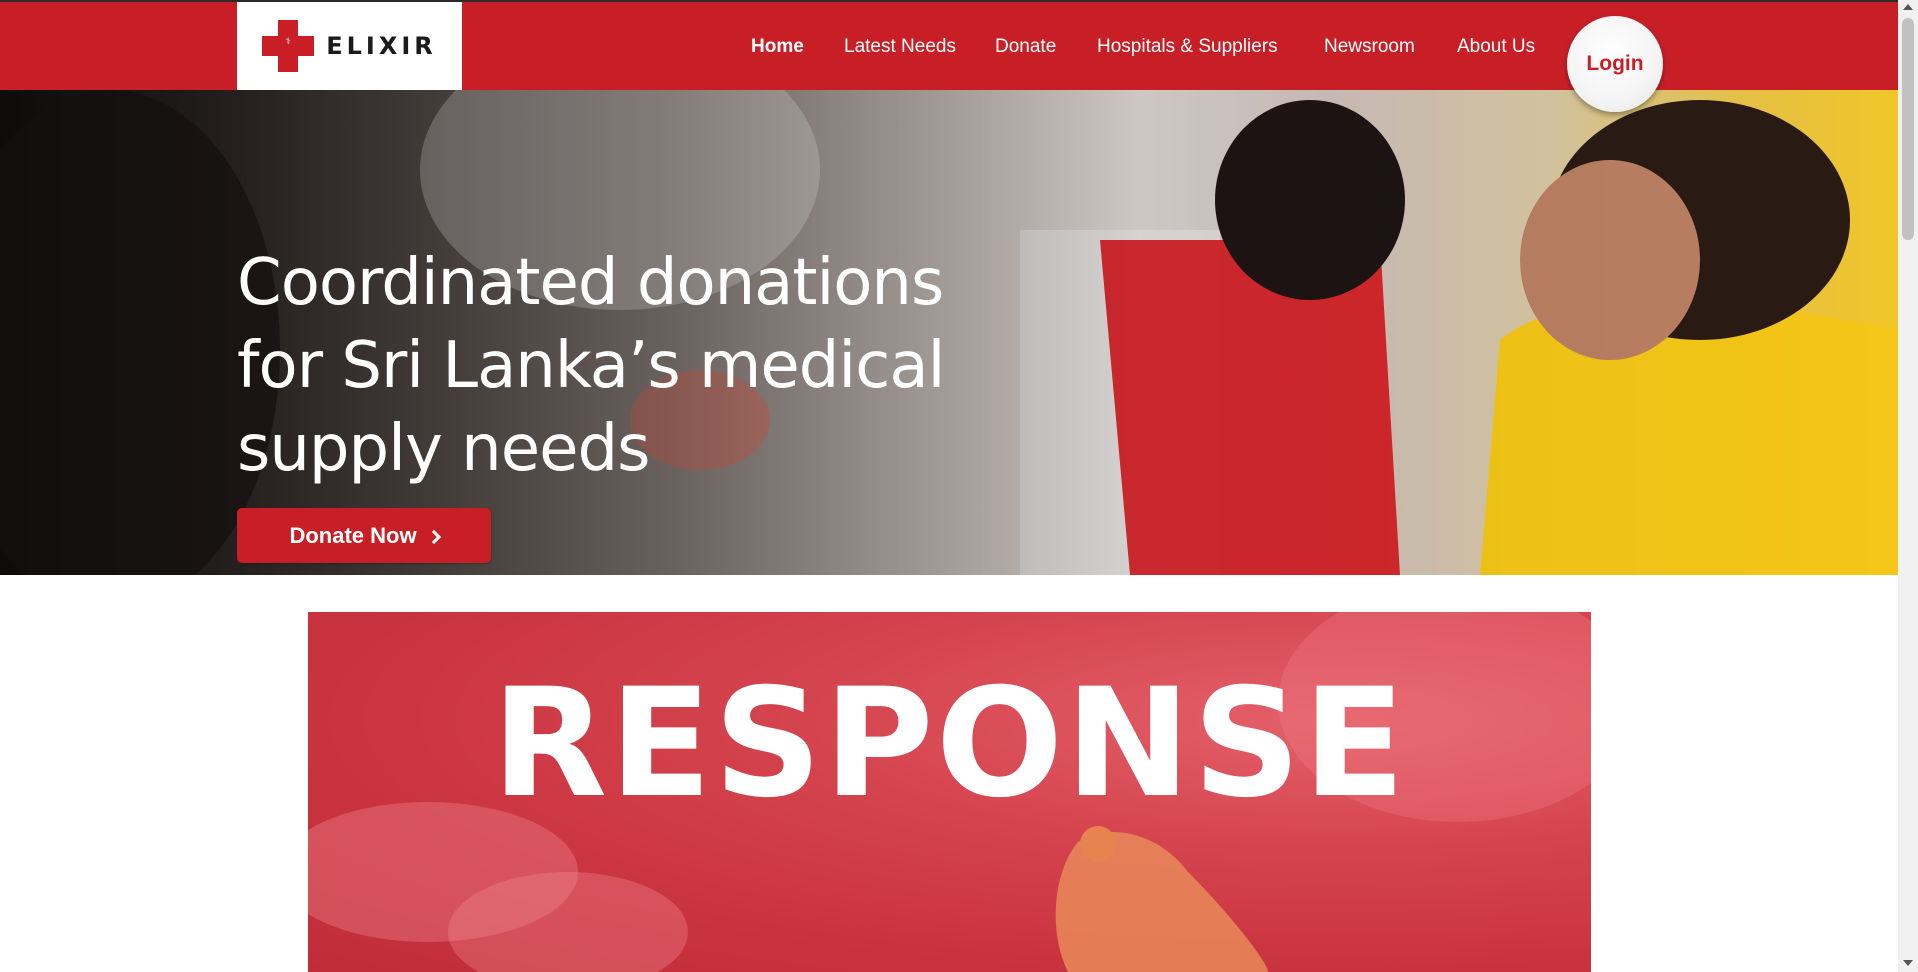 Image resolution: width=1918 pixels, height=972 pixels. Describe the element at coordinates (433, 536) in the screenshot. I see `chevron-right-icon` at that location.